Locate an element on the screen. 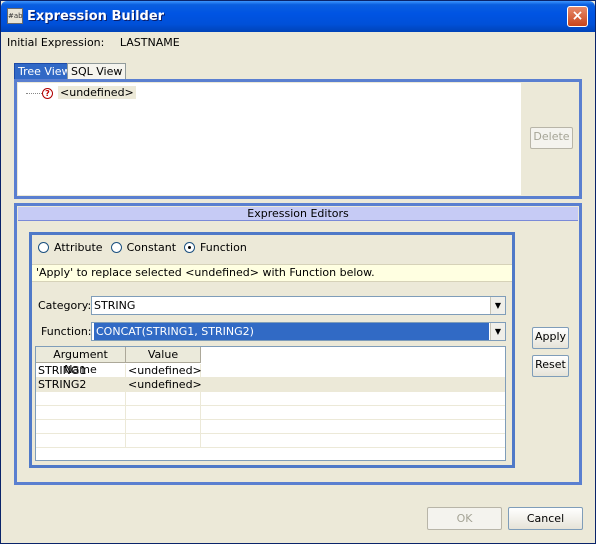 The height and width of the screenshot is (544, 596). category-select: STRING ▼ is located at coordinates (298, 305).